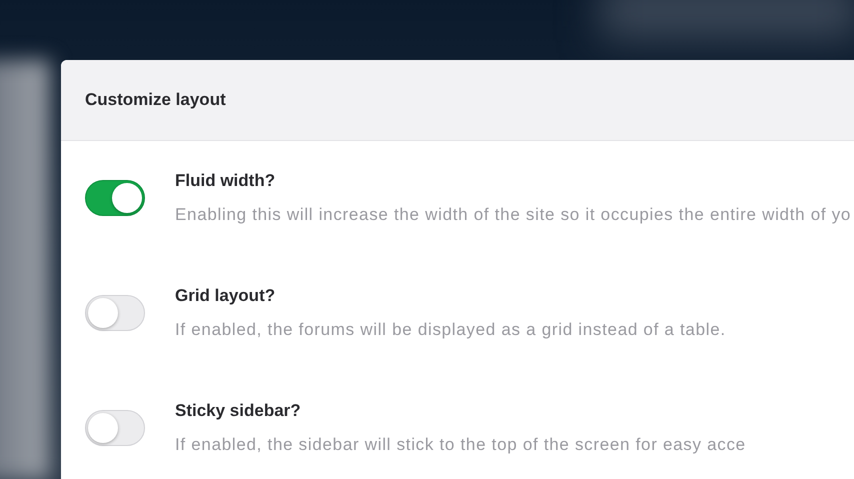 This screenshot has width=854, height=479. Describe the element at coordinates (155, 100) in the screenshot. I see `dialog-title: Customize layout` at that location.